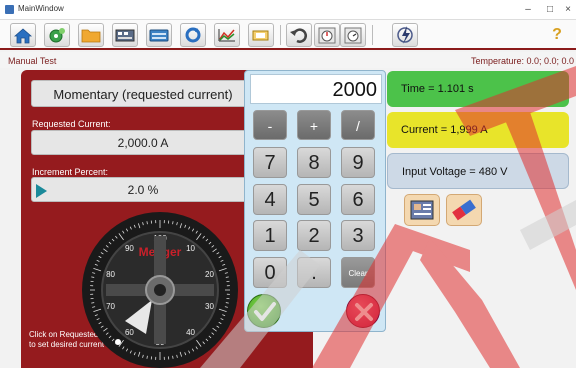 The height and width of the screenshot is (368, 576). I want to click on keyboard-icon, so click(159, 35).